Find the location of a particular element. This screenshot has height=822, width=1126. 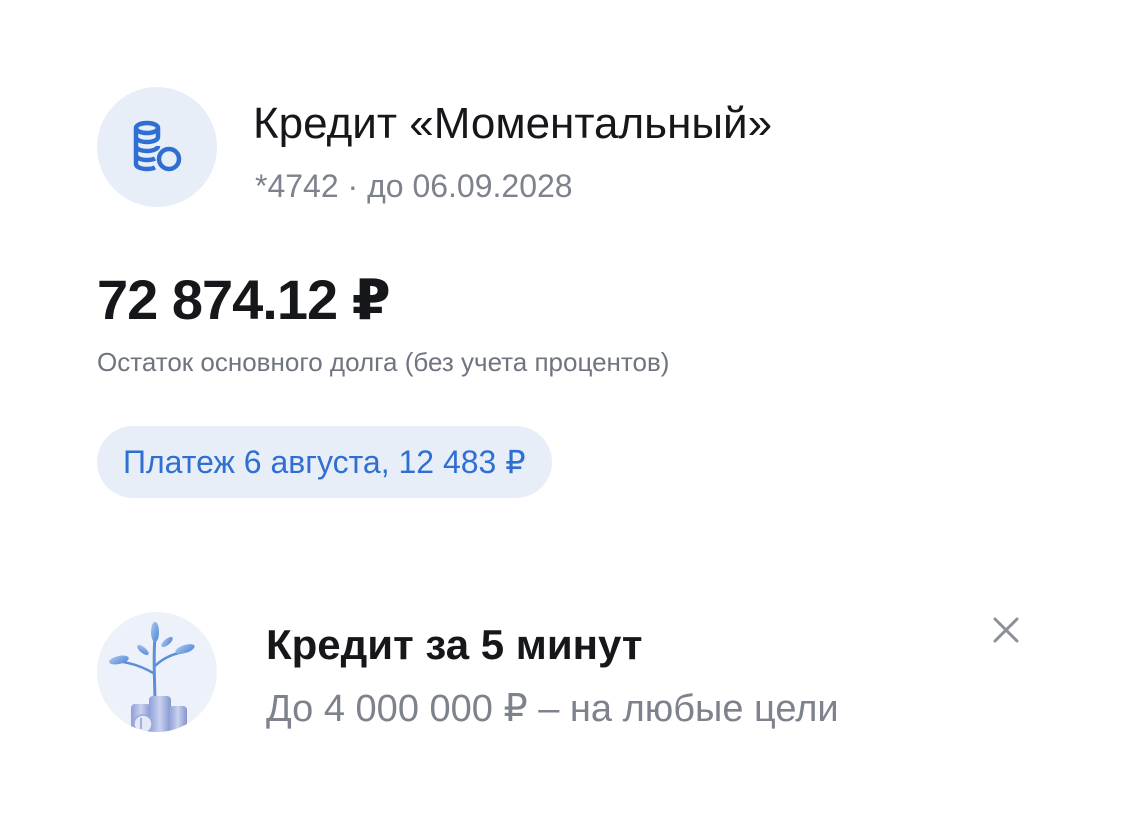

loan-account-and-term: *4742 · до 06.09.2028 is located at coordinates (414, 186).